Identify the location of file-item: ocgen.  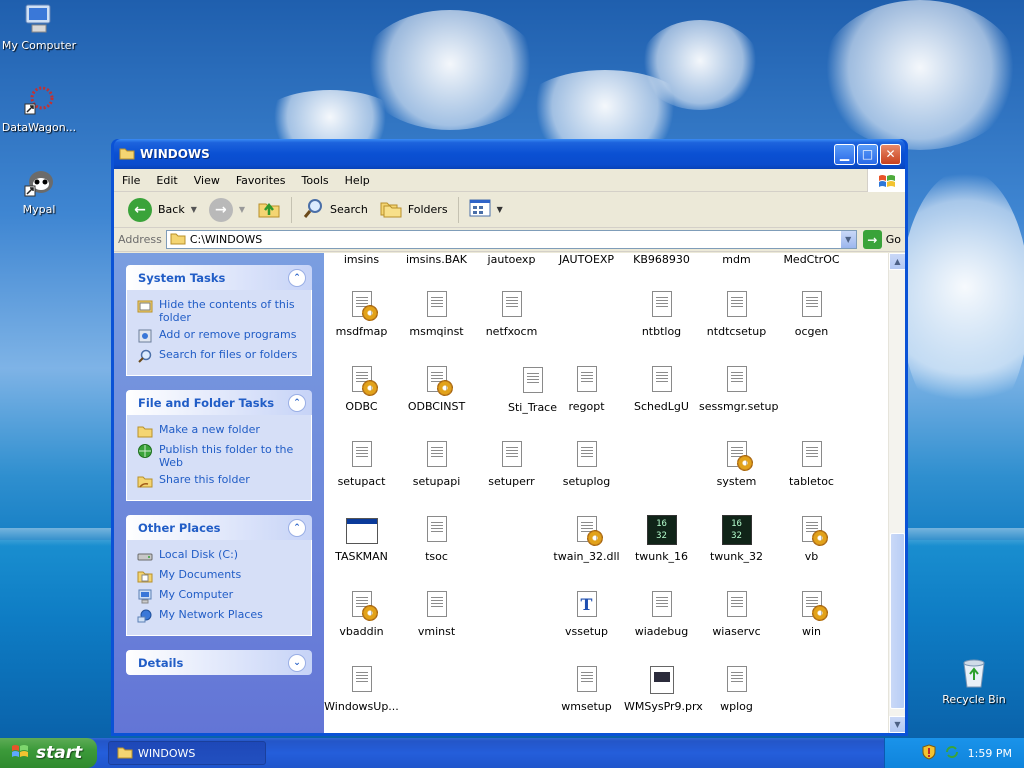
(811, 313).